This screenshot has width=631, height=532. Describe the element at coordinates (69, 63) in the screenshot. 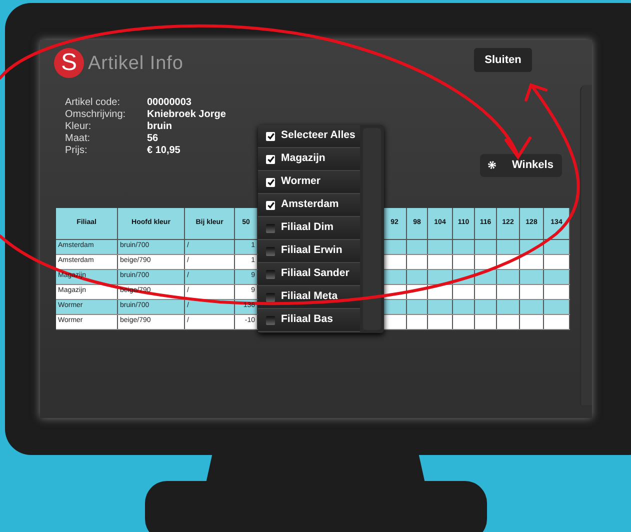

I see `logo: S` at that location.